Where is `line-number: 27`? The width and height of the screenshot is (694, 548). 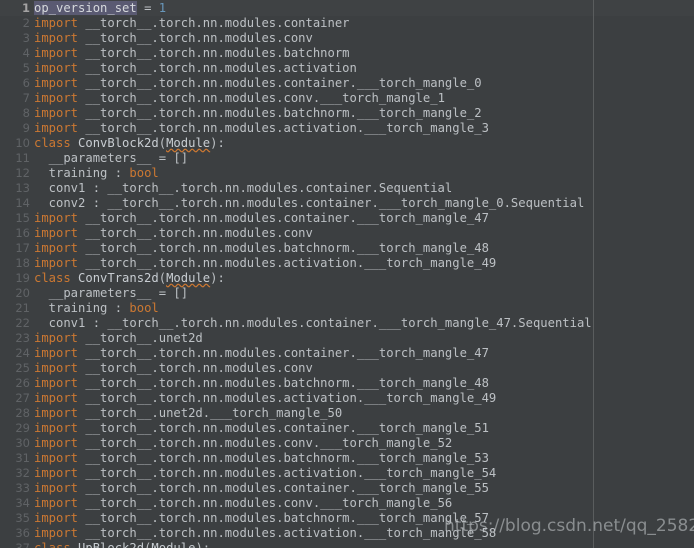 line-number: 27 is located at coordinates (17, 398).